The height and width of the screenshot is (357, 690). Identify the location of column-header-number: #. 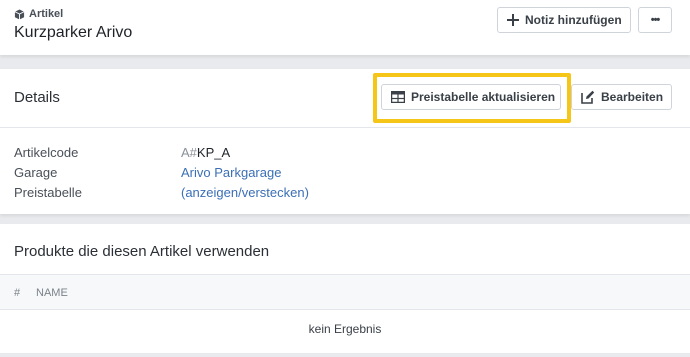
(17, 293).